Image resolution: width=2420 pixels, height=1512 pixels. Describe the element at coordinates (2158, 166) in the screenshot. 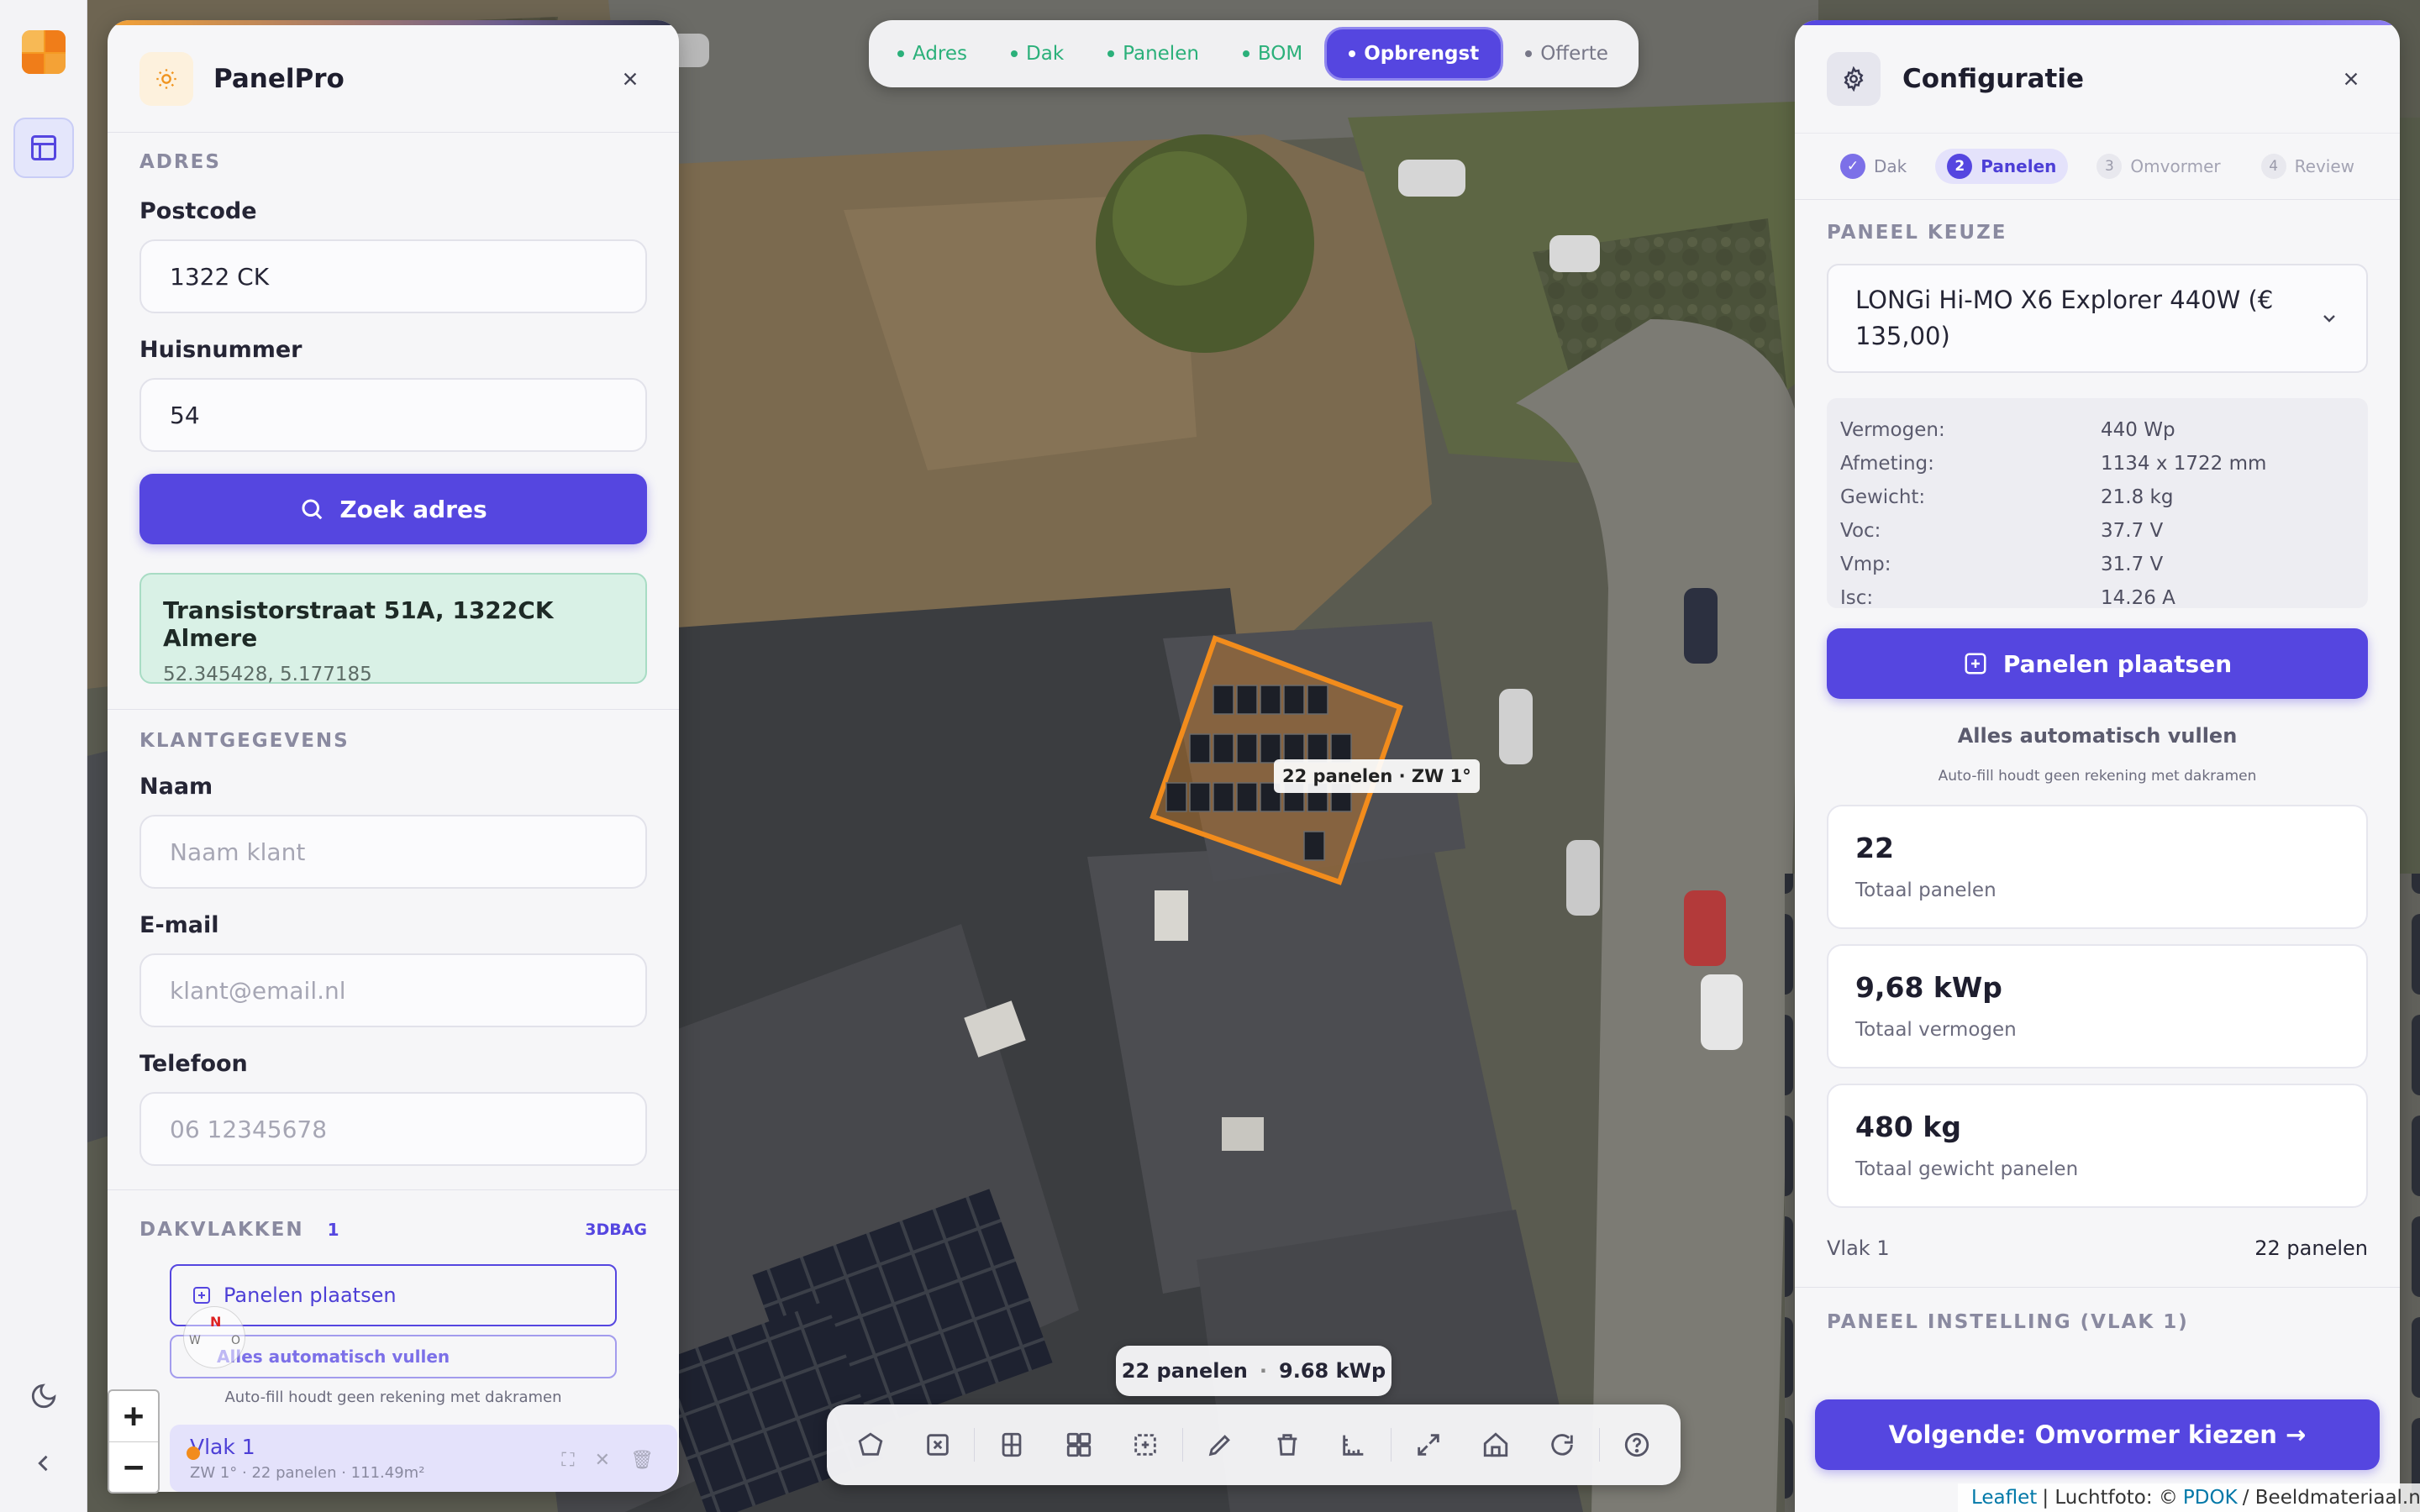

I see `step-omvormer: 3 Omvormer` at that location.